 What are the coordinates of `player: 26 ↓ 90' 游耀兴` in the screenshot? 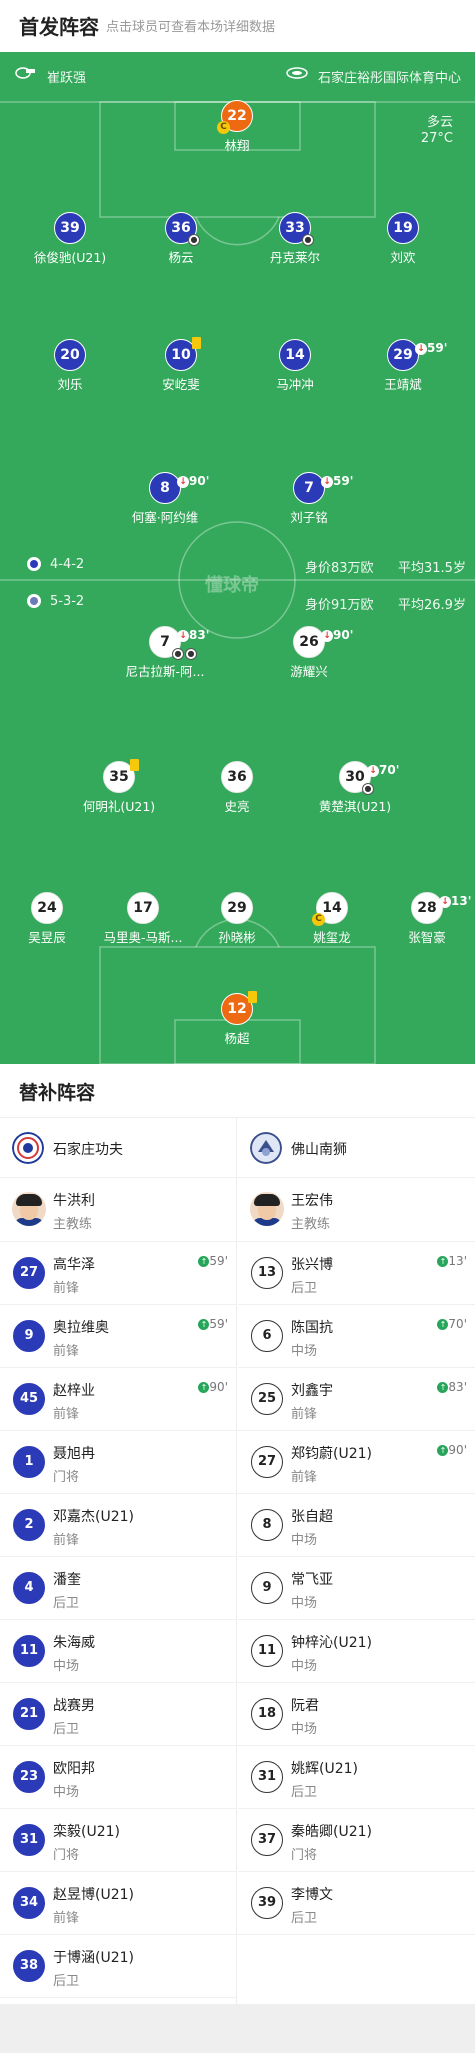 It's located at (309, 653).